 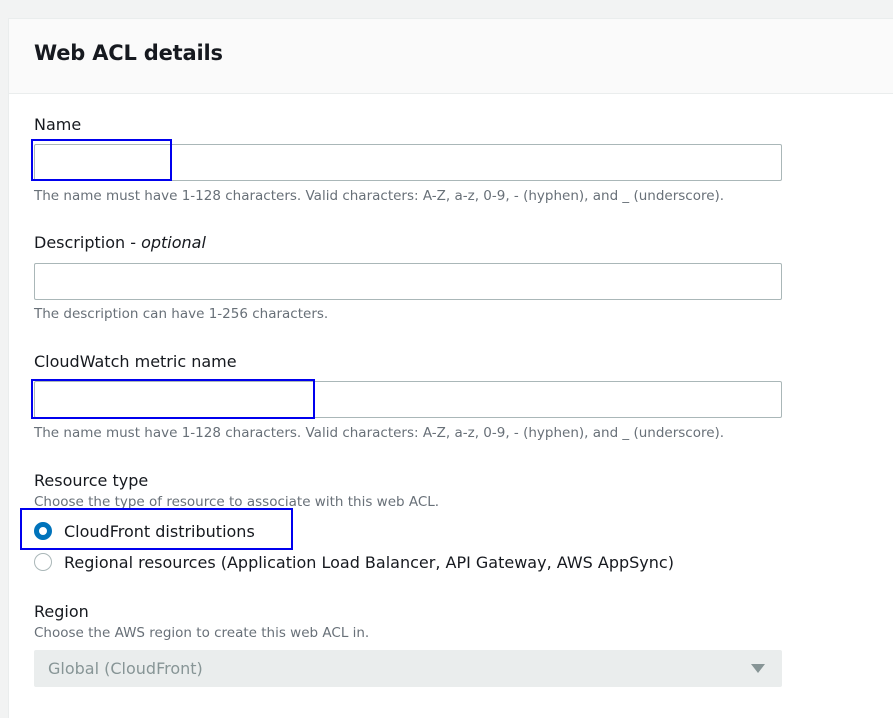 What do you see at coordinates (159, 531) in the screenshot?
I see `radio-label-cloudfront: CloudFront distributions` at bounding box center [159, 531].